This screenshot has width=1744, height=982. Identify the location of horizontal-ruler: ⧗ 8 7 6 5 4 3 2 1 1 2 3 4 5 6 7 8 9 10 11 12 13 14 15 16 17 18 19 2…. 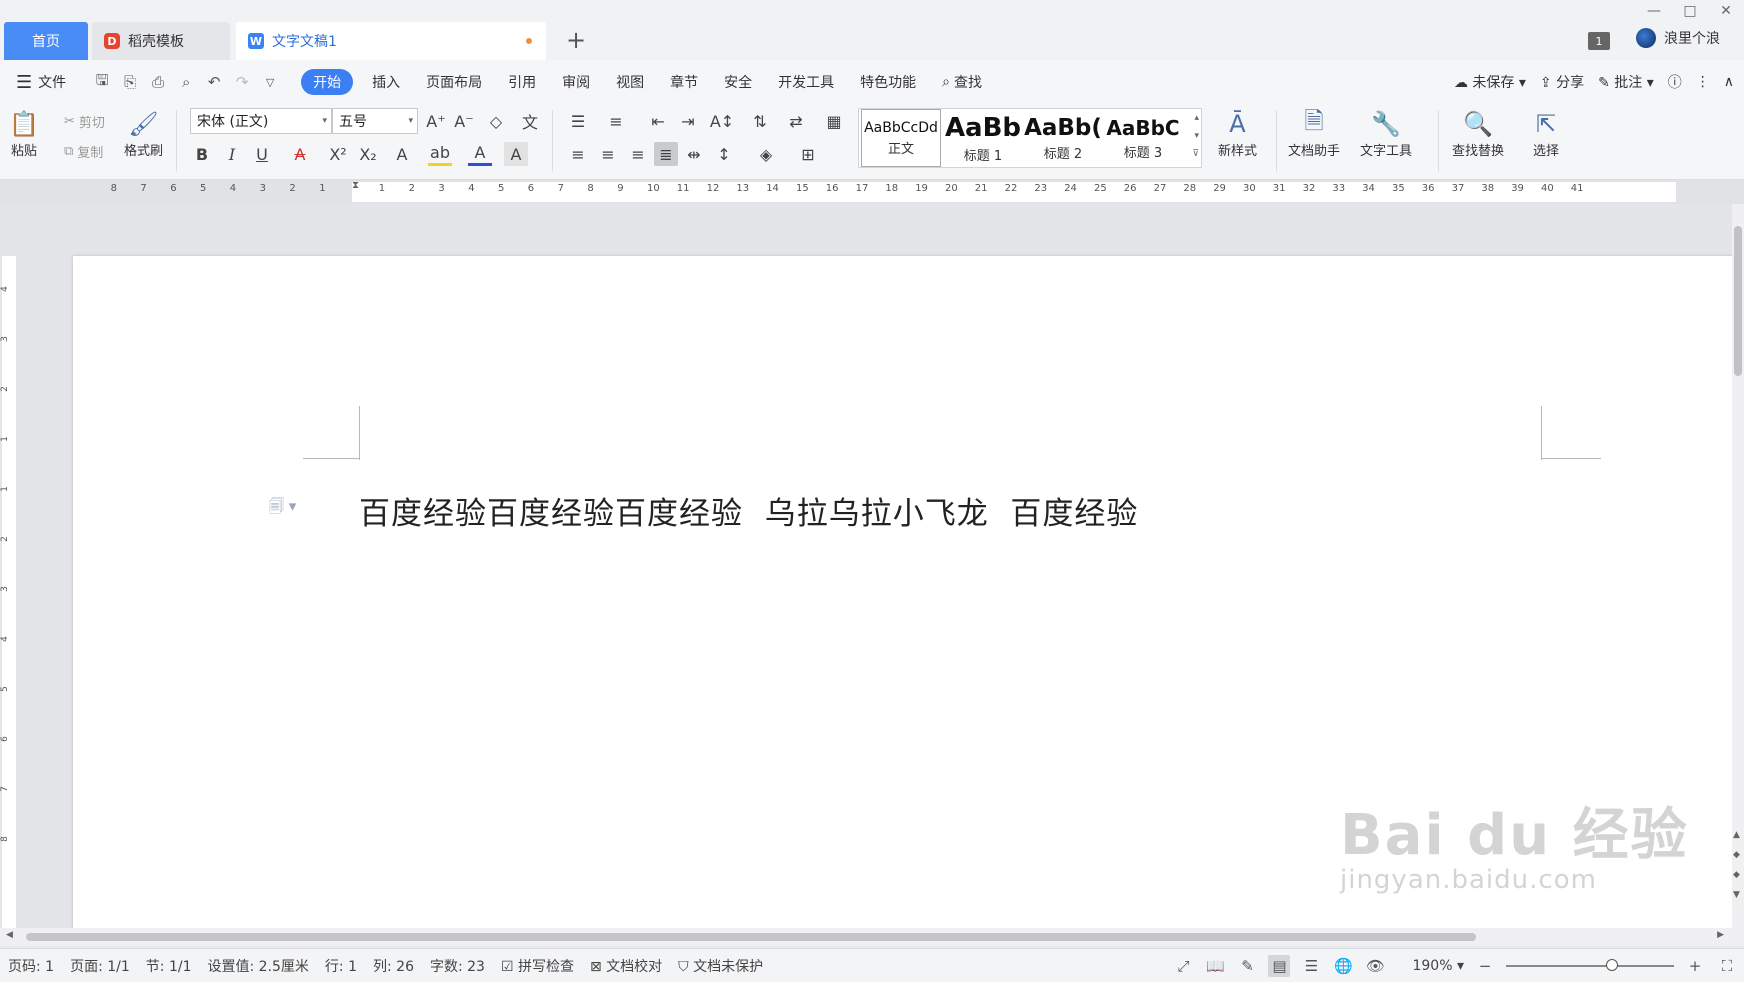
(872, 192).